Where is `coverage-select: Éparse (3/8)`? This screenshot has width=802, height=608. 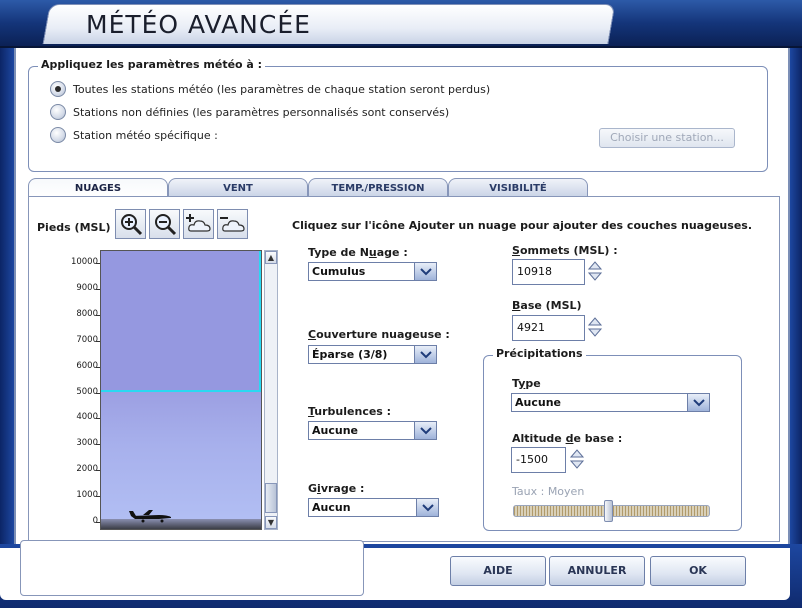 coverage-select: Éparse (3/8) is located at coordinates (372, 354).